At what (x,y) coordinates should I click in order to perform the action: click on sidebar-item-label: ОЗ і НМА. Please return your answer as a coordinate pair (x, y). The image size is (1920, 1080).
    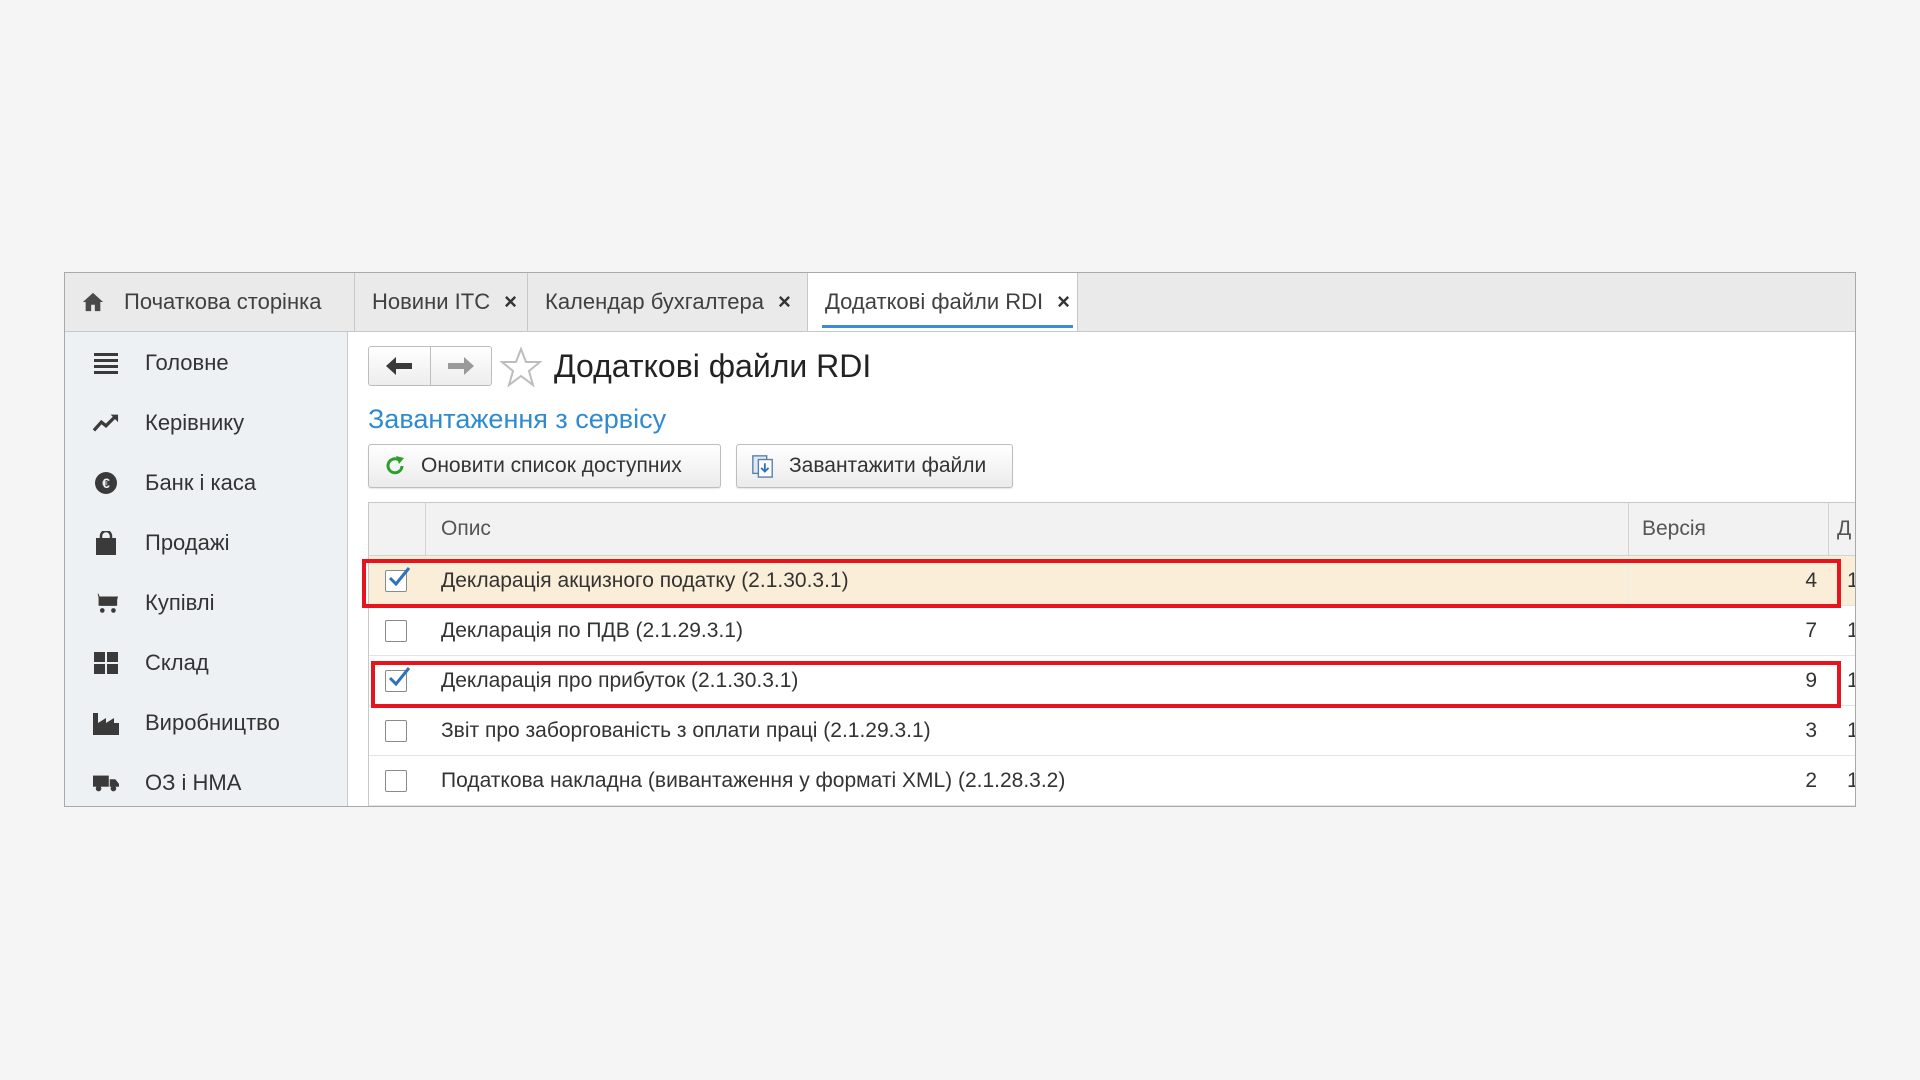
    Looking at the image, I should click on (193, 782).